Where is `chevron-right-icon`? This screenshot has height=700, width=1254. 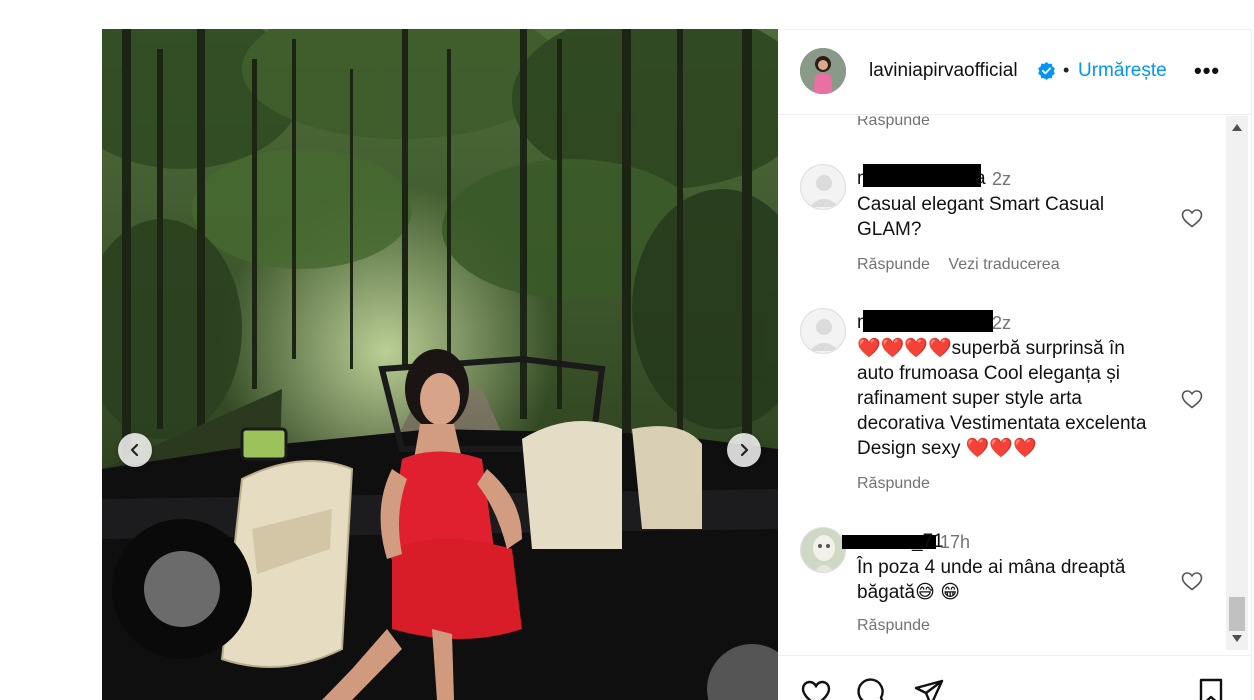
chevron-right-icon is located at coordinates (744, 450).